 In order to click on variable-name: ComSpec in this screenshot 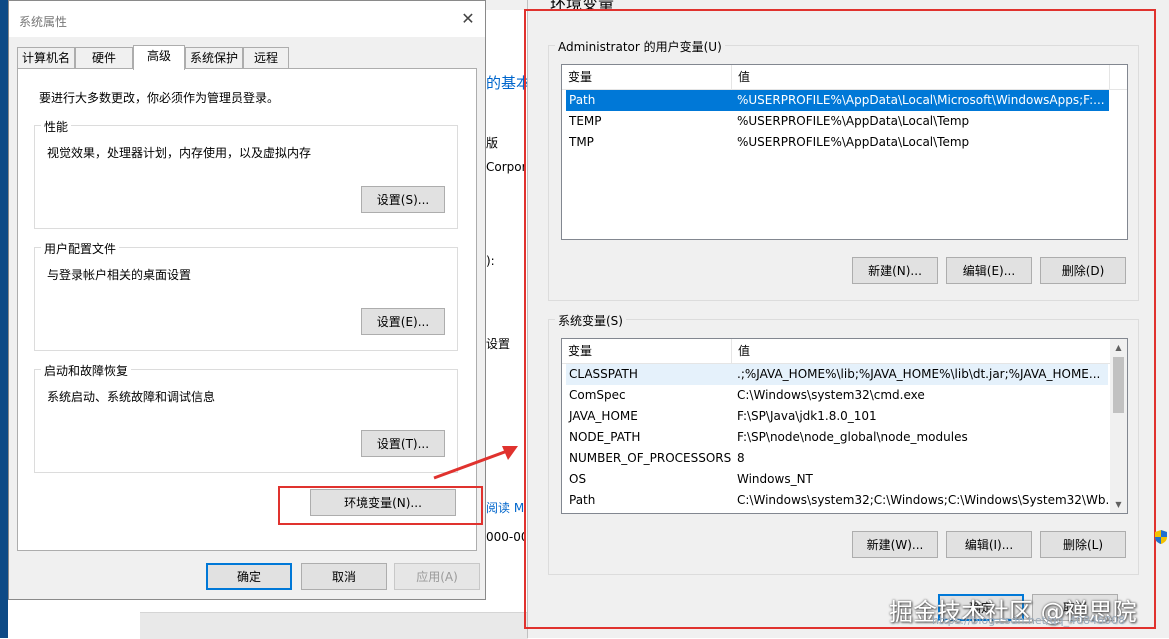, I will do `click(597, 395)`.